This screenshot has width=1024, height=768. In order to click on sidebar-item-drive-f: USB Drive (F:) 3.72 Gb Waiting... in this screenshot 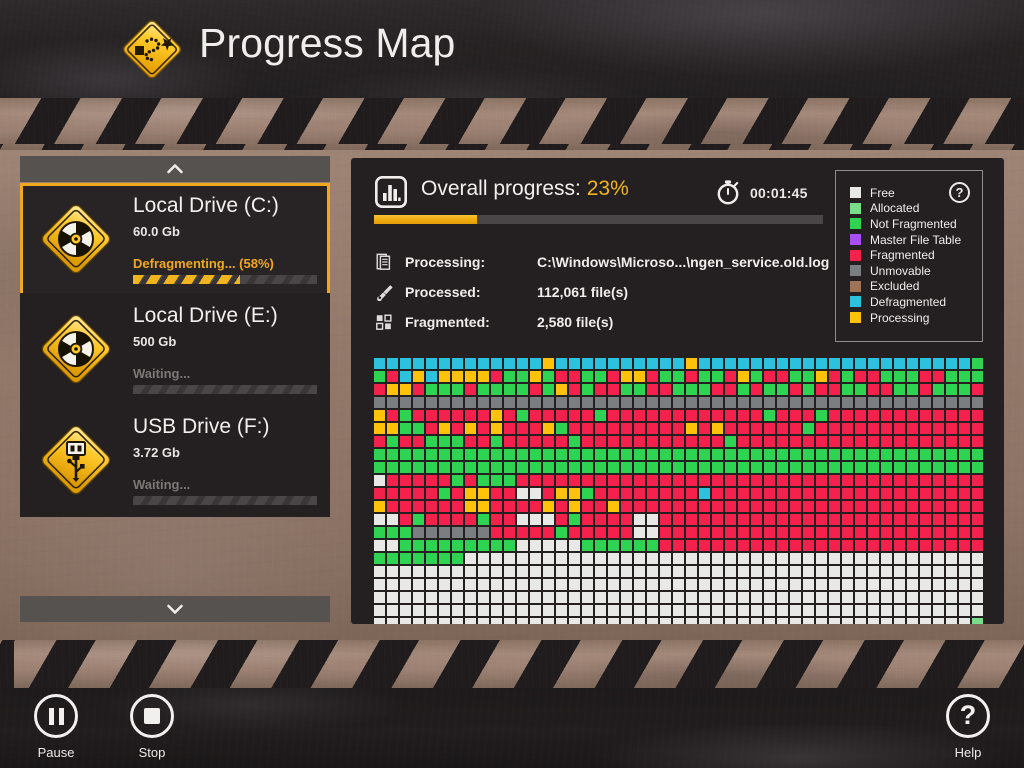, I will do `click(175, 460)`.